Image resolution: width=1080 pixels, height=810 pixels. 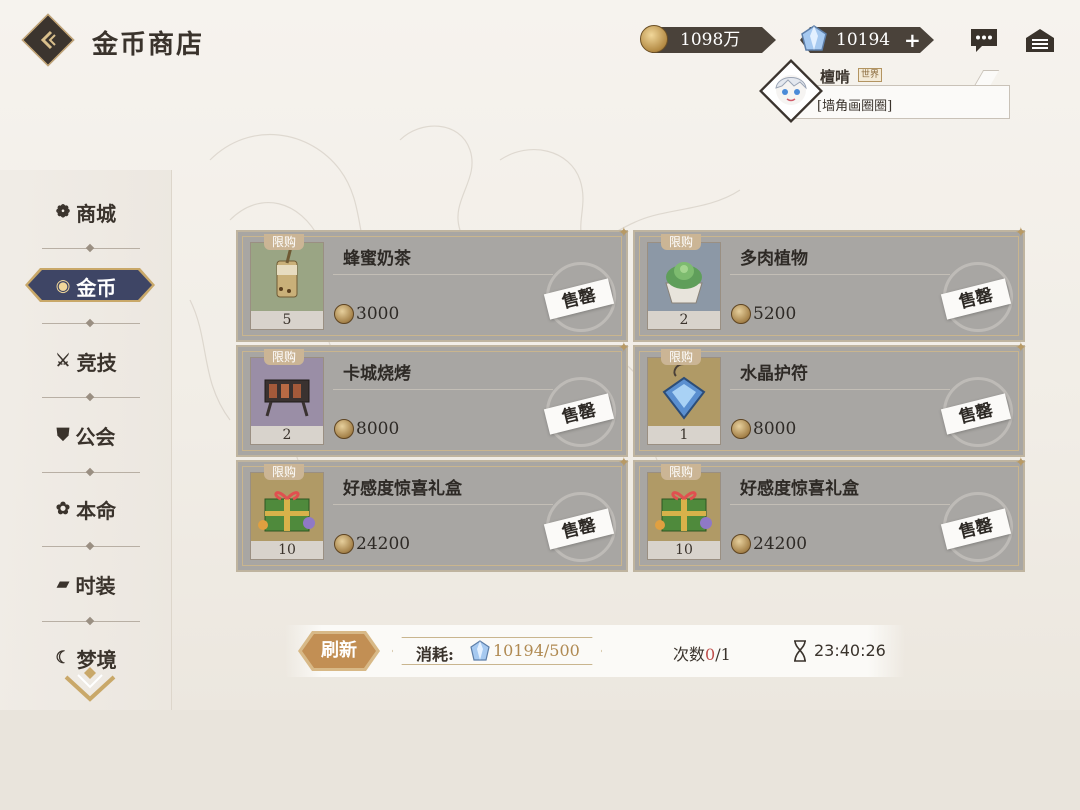 I want to click on refresh-cost-value: 10194/500, so click(x=536, y=650).